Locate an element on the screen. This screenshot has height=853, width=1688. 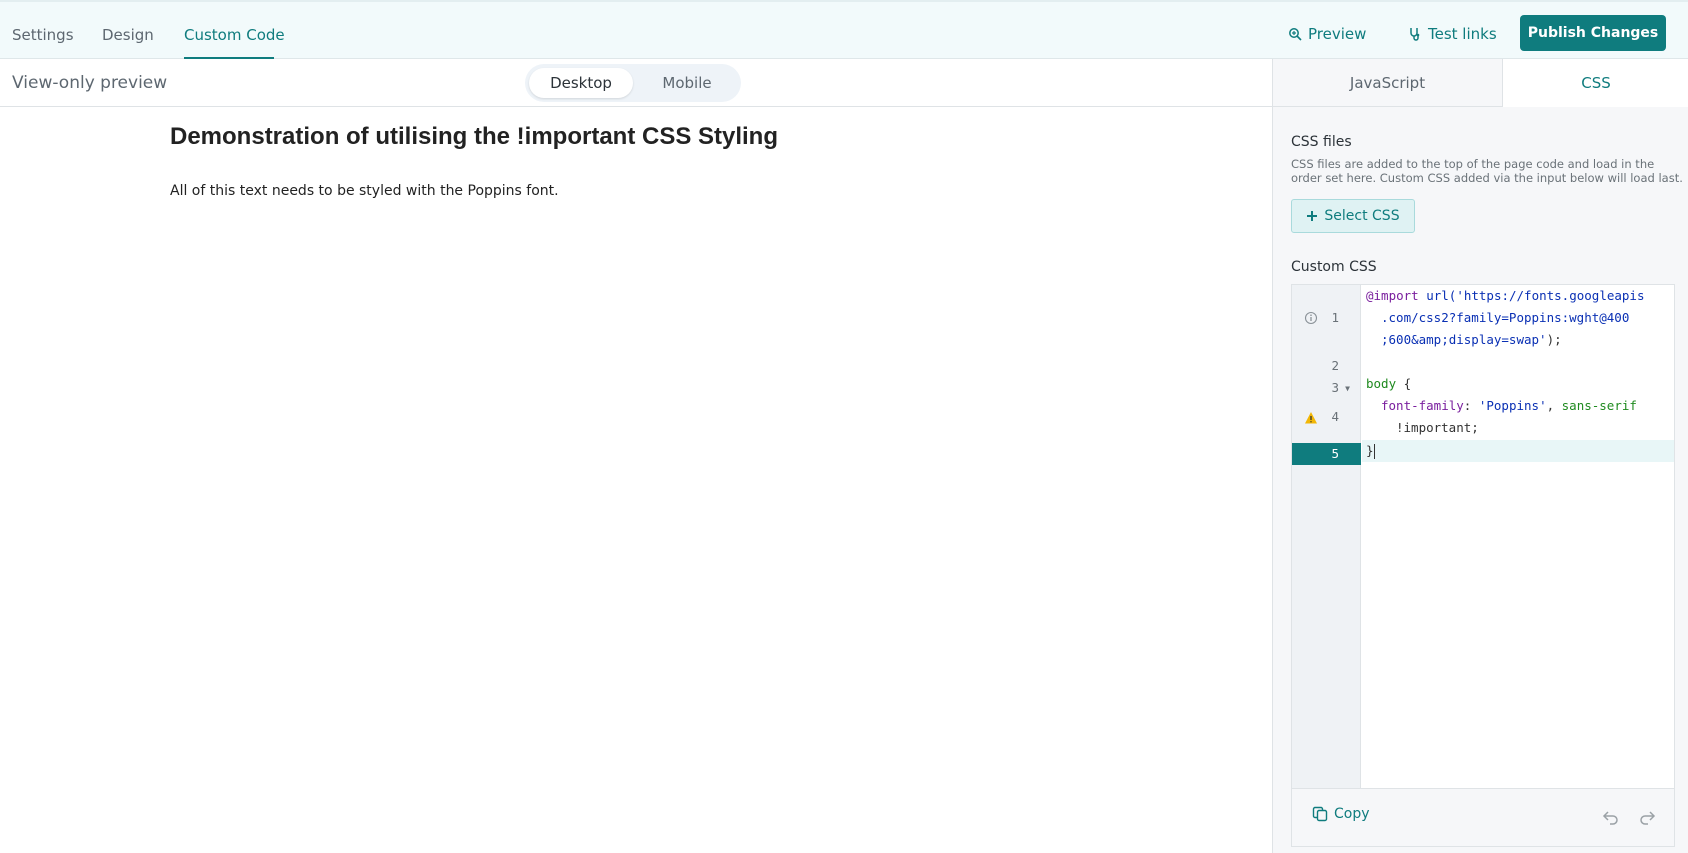
line-number-active: 5 is located at coordinates (1326, 454).